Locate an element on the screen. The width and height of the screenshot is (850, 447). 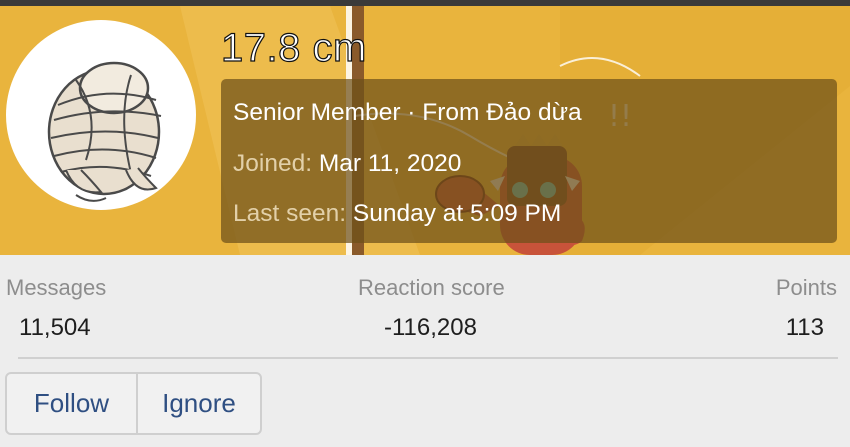
stat-reaction-score-value: -116,208 is located at coordinates (430, 328).